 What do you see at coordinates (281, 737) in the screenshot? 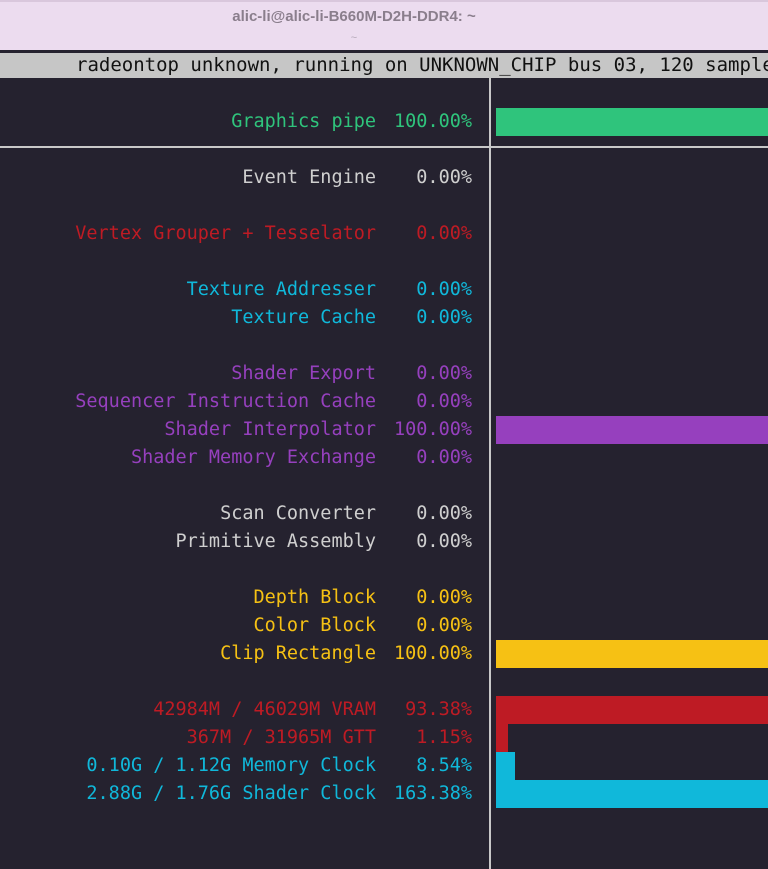
I see `metric-label: 367M / 31965M GTT` at bounding box center [281, 737].